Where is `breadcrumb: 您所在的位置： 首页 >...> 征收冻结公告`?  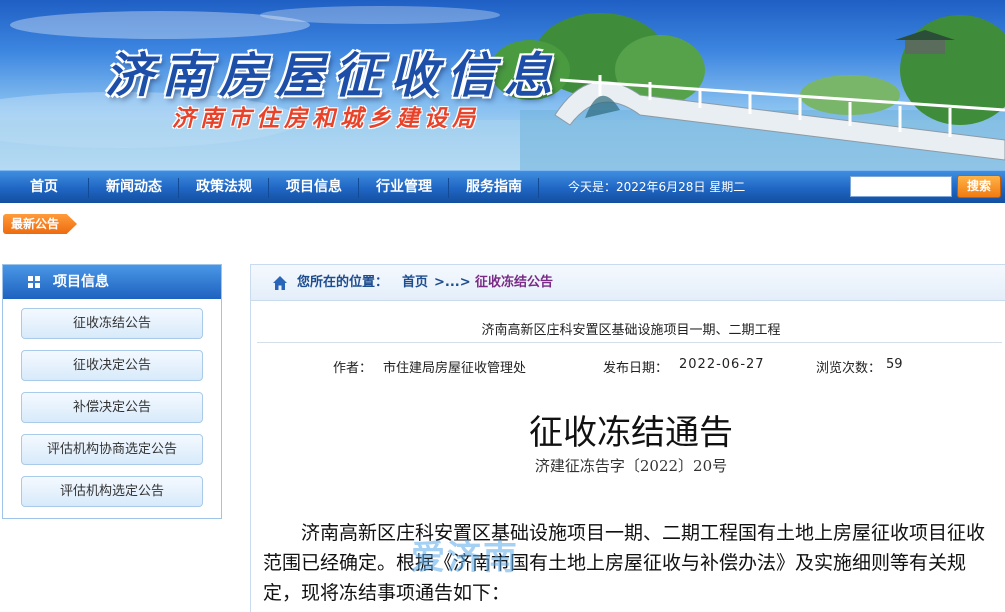
breadcrumb: 您所在的位置： 首页 >...> 征收冻结公告 is located at coordinates (628, 283).